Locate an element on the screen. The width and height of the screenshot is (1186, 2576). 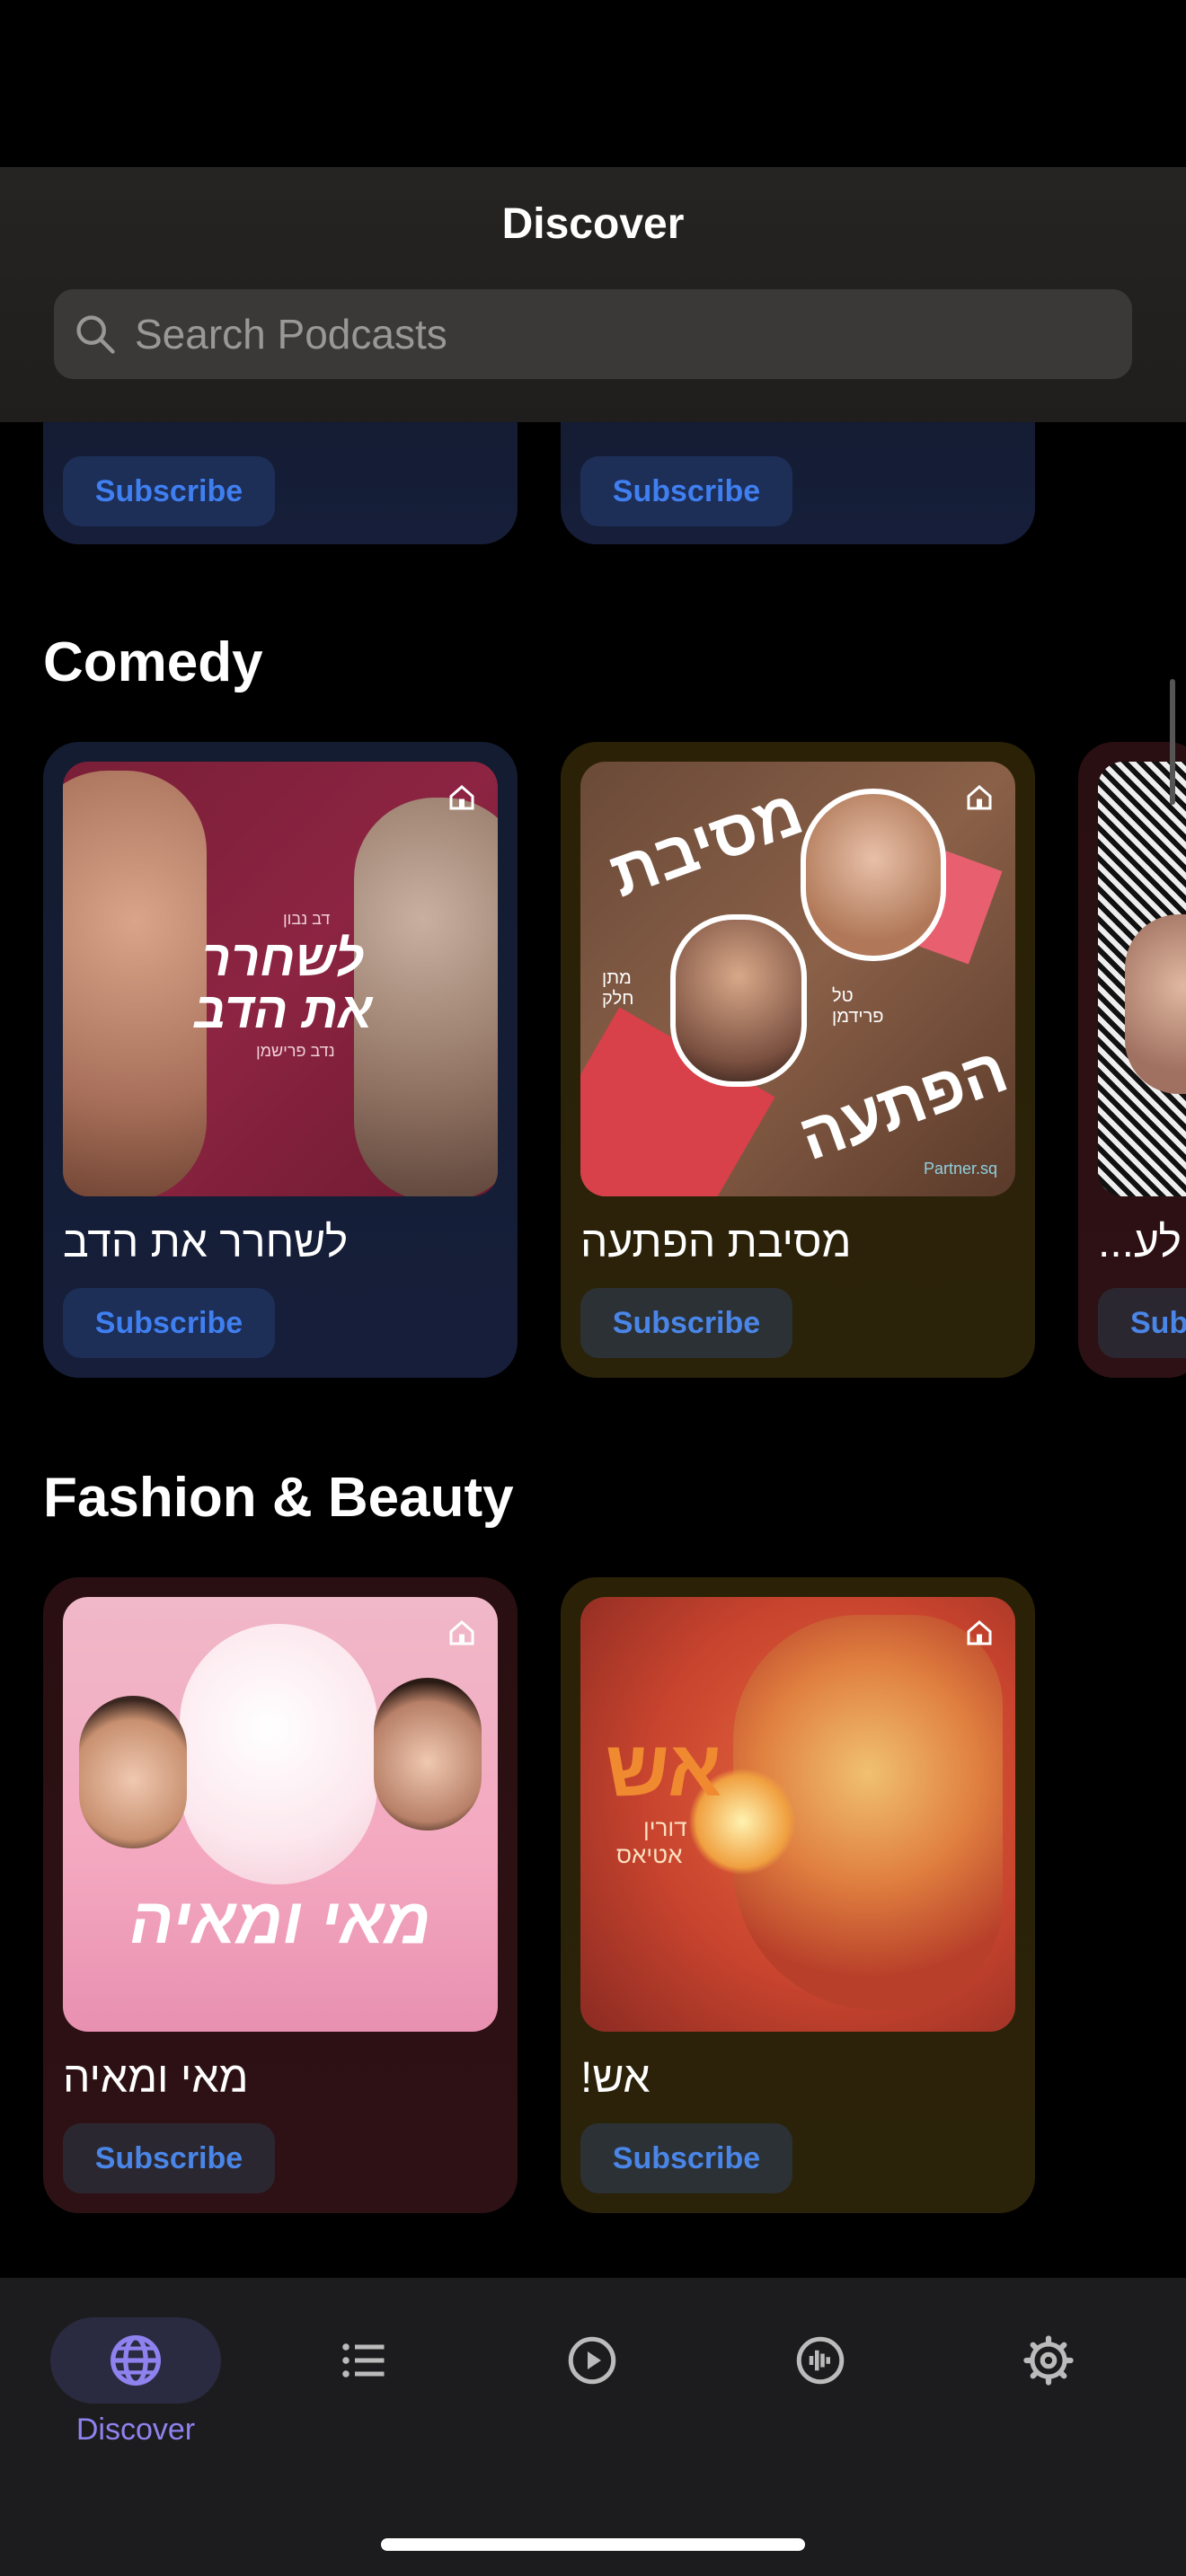
art-title: אש is located at coordinates (664, 1768).